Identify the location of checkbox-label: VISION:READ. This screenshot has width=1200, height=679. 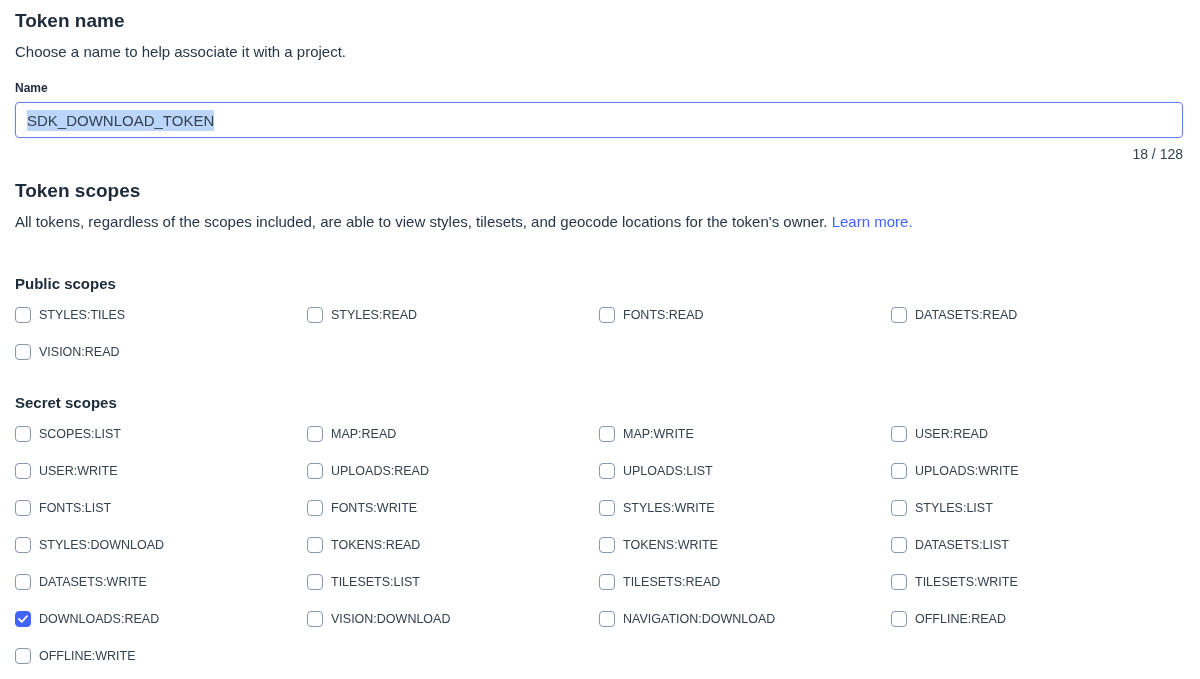
(79, 352).